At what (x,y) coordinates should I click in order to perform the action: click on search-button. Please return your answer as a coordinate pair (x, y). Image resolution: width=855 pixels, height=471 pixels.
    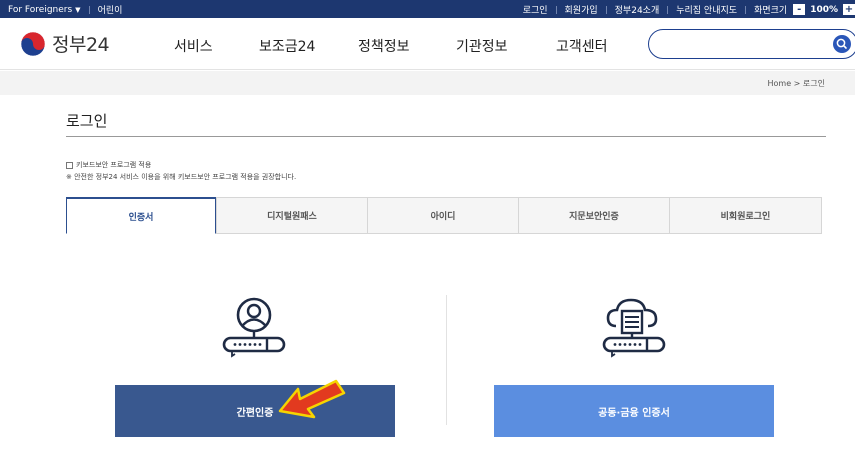
    Looking at the image, I should click on (842, 44).